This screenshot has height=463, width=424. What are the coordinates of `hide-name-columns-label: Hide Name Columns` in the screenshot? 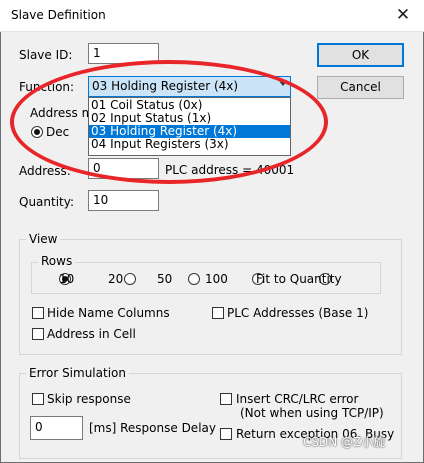 It's located at (108, 313).